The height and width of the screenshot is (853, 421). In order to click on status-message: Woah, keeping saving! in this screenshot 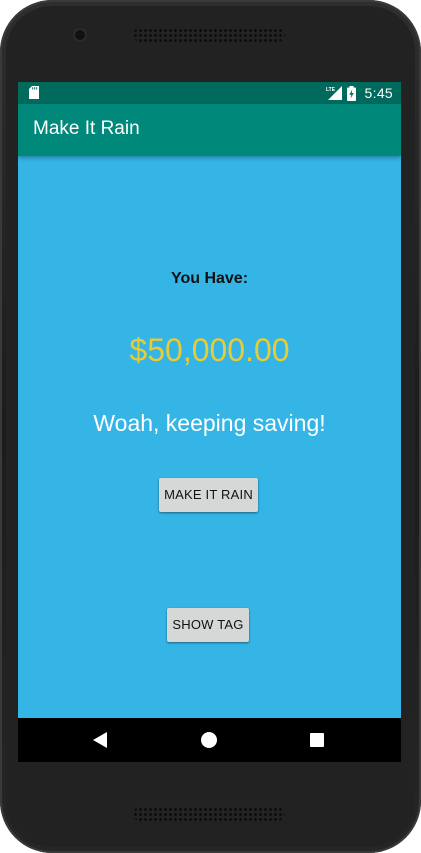, I will do `click(209, 423)`.